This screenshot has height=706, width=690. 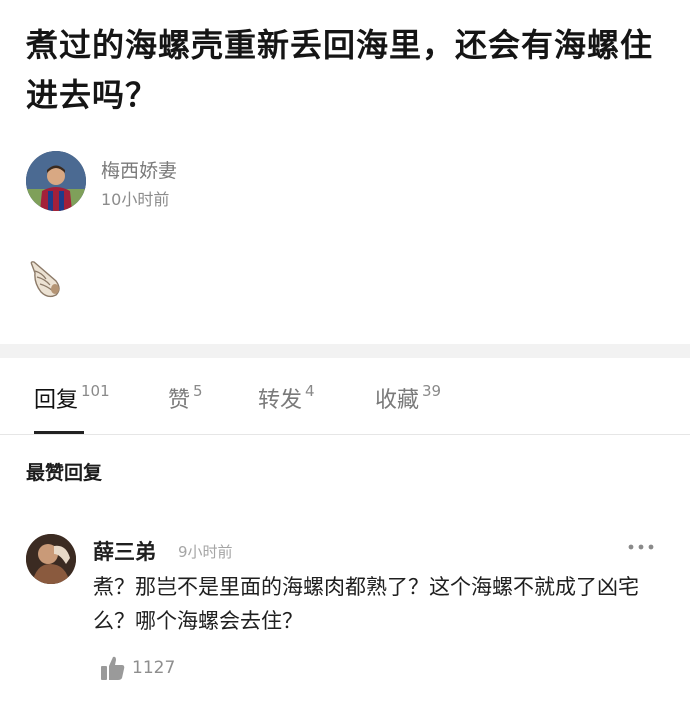 I want to click on tab-likes: 赞5, so click(x=185, y=398).